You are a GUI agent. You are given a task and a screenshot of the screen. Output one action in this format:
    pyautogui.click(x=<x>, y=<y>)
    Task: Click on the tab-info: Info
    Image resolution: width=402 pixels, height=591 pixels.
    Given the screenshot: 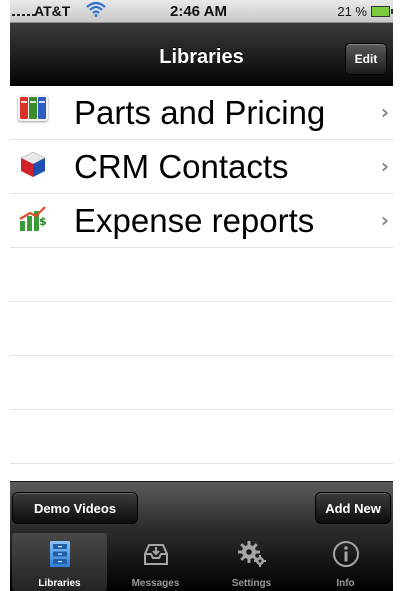 What is the action you would take?
    pyautogui.click(x=345, y=562)
    